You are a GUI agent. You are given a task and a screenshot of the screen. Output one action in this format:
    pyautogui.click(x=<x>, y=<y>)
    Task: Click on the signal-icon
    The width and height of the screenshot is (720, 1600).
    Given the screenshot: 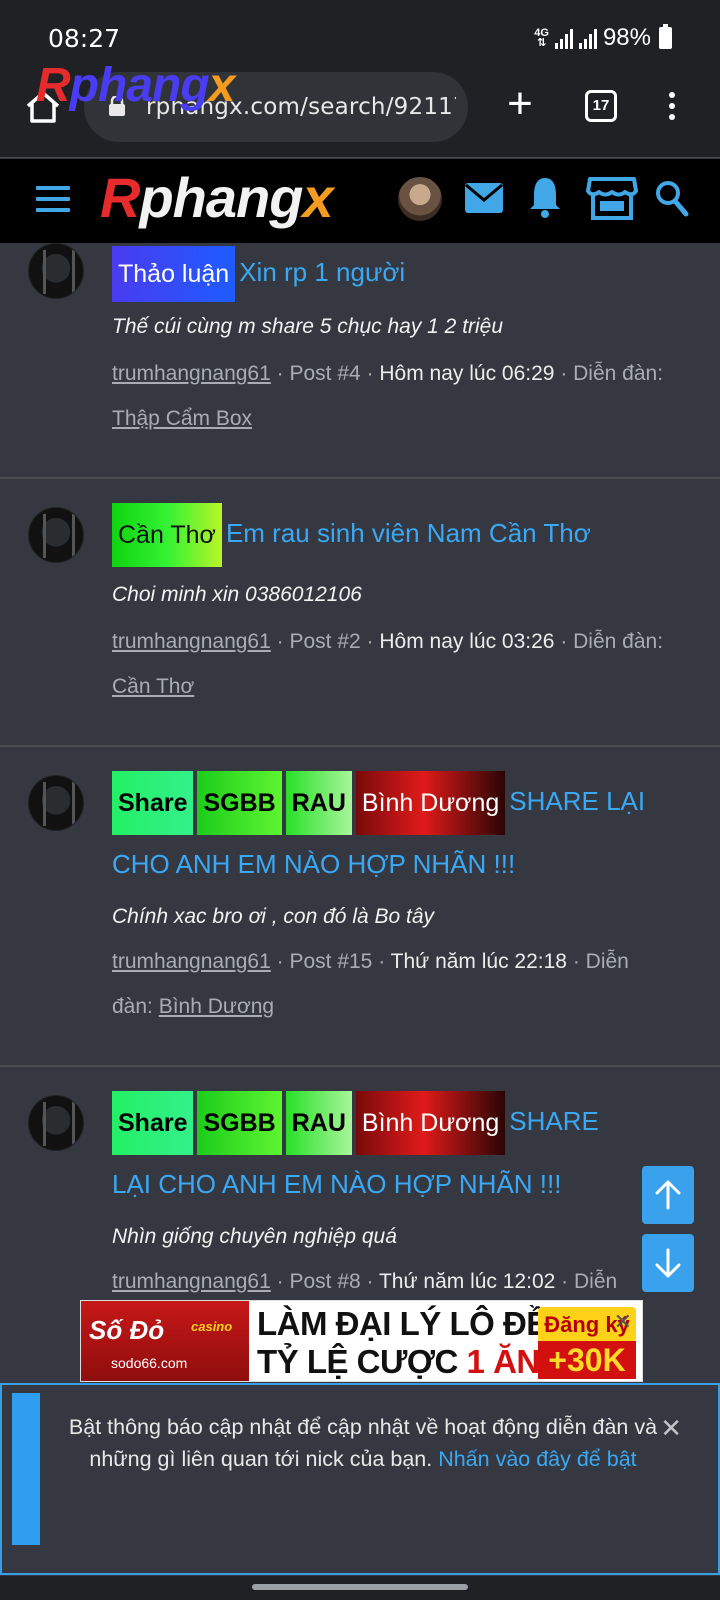 What is the action you would take?
    pyautogui.click(x=563, y=38)
    